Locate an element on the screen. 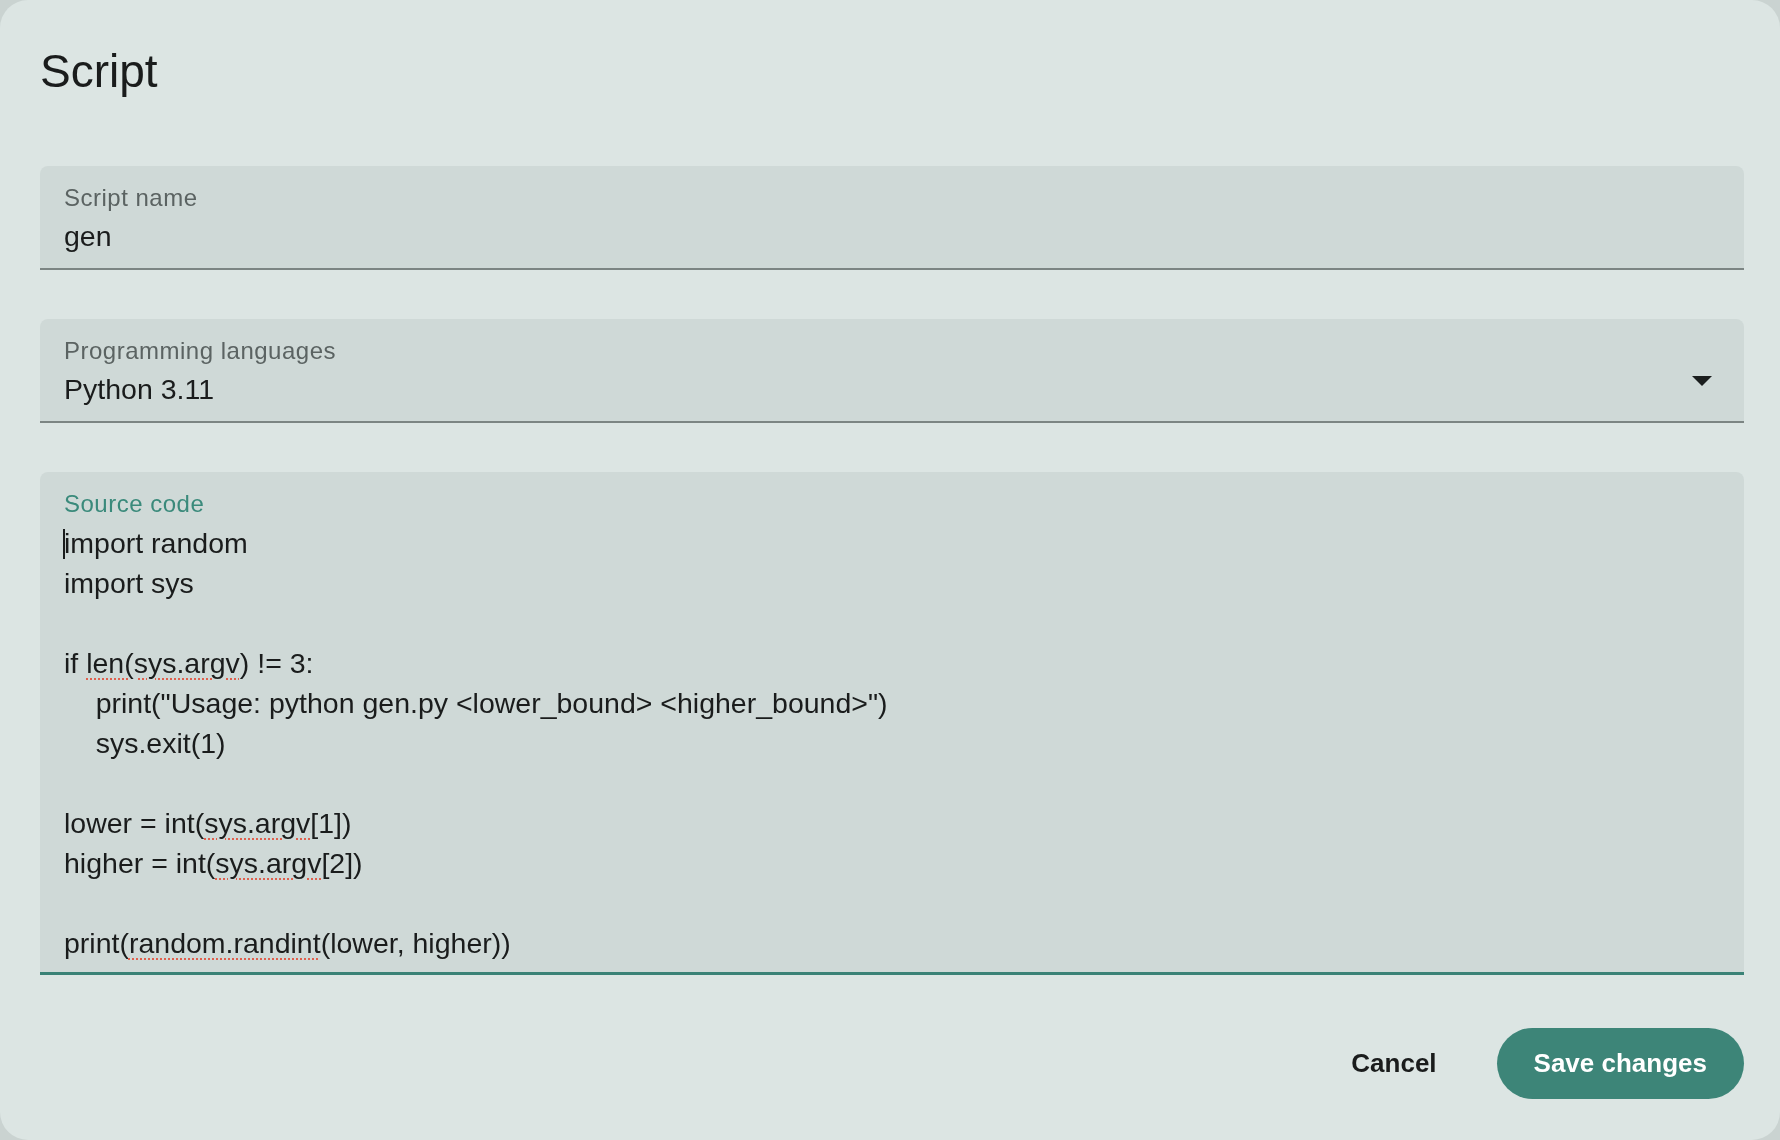 Image resolution: width=1780 pixels, height=1140 pixels. field-label: Programming languages is located at coordinates (200, 351).